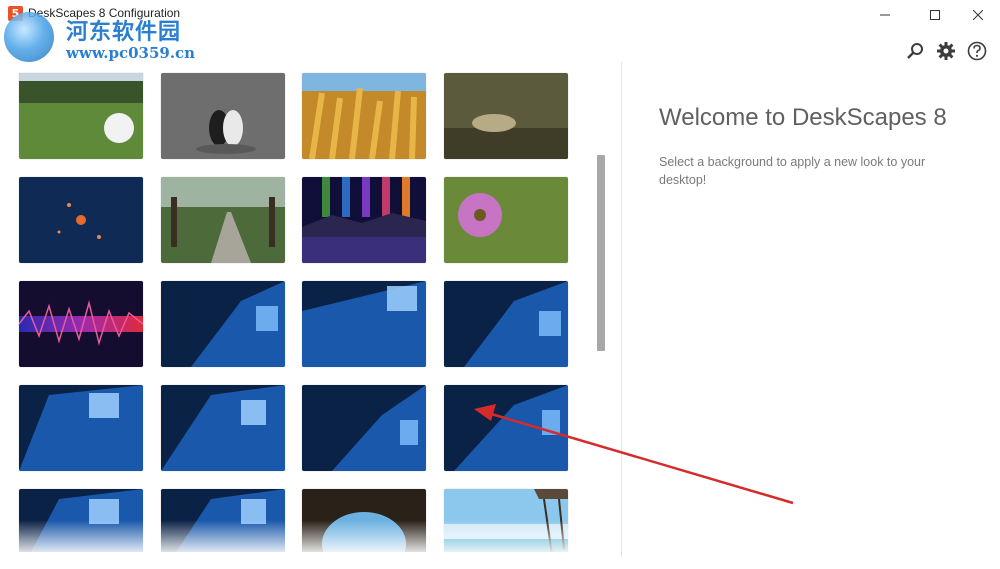  Describe the element at coordinates (15, 13) in the screenshot. I see `app-icon: 5` at that location.